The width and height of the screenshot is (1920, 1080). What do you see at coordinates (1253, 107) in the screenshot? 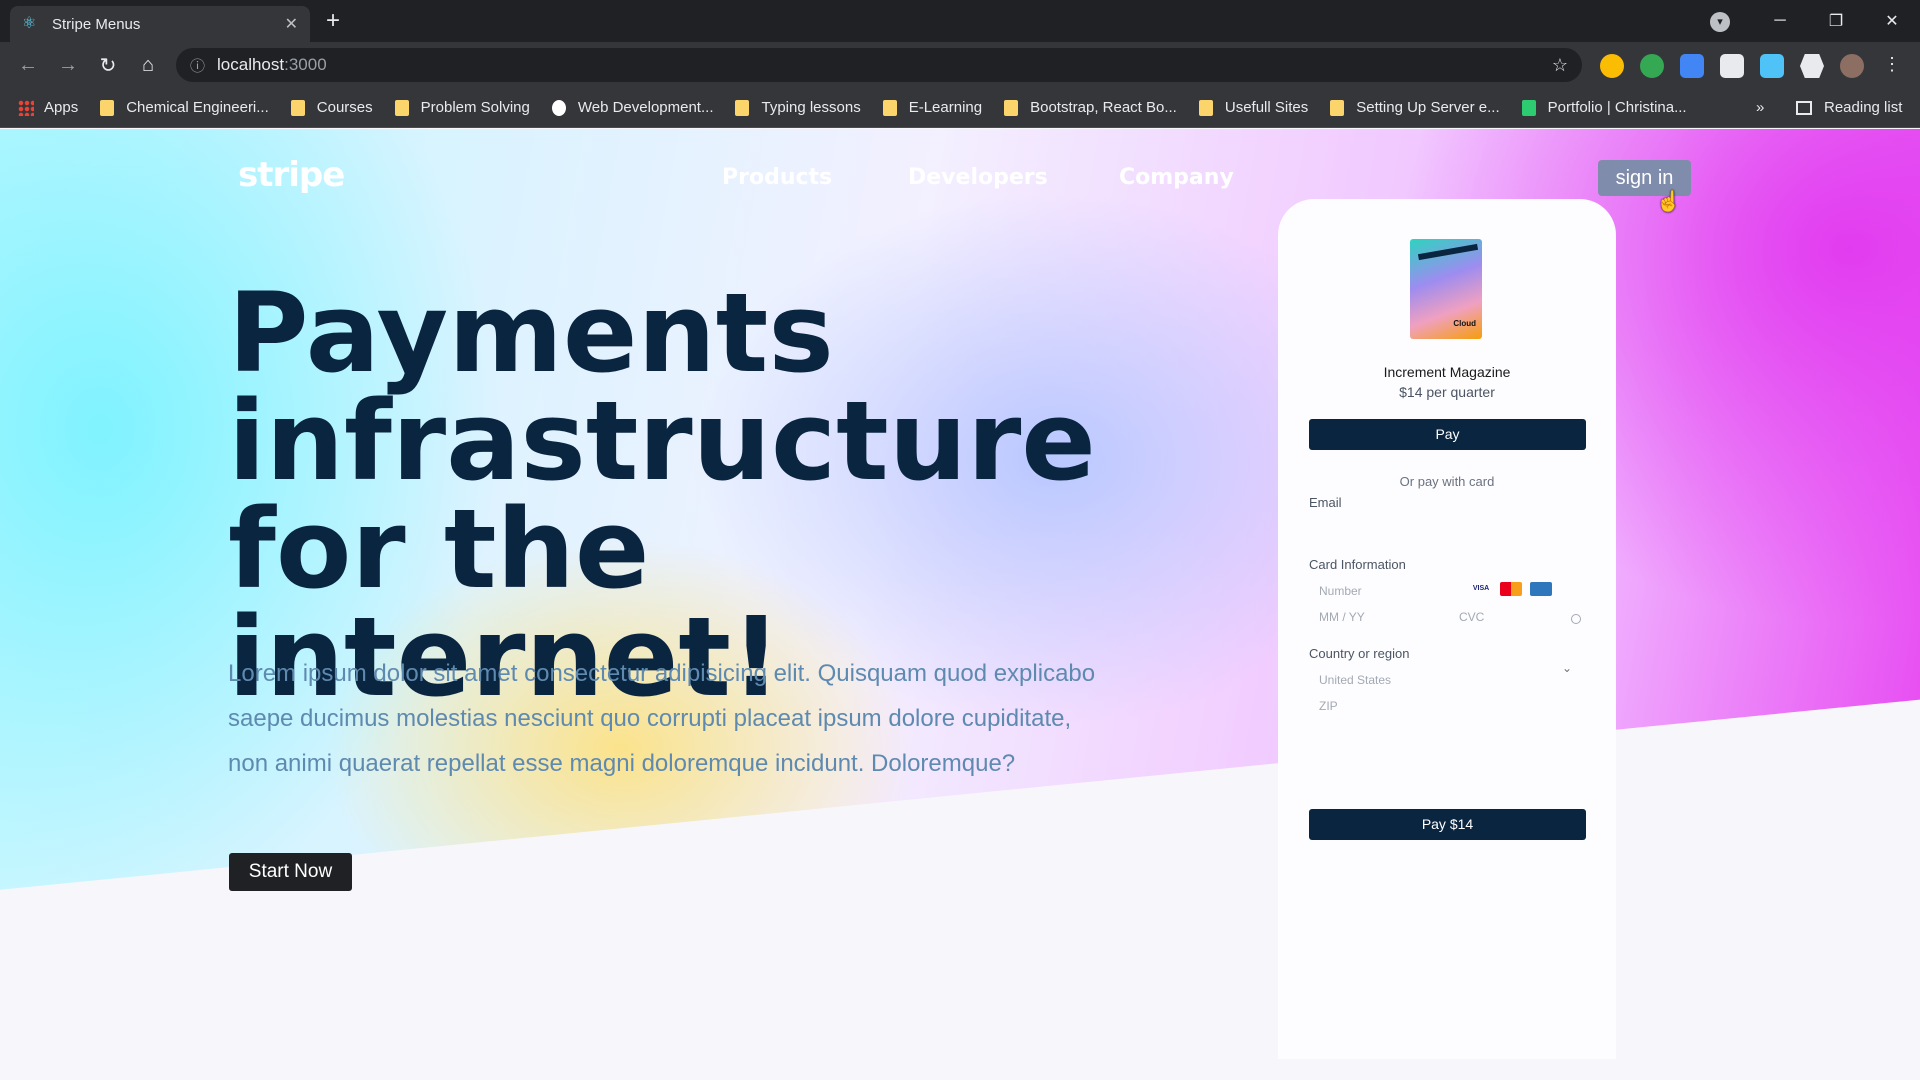
I see `bookmark-item: Usefull Sites` at bounding box center [1253, 107].